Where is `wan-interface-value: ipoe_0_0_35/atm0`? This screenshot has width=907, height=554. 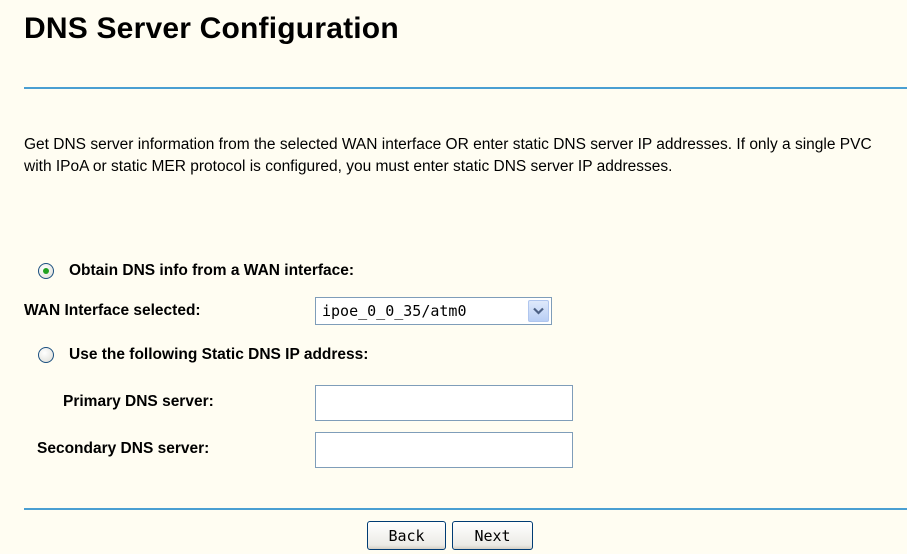
wan-interface-value: ipoe_0_0_35/atm0 is located at coordinates (394, 311).